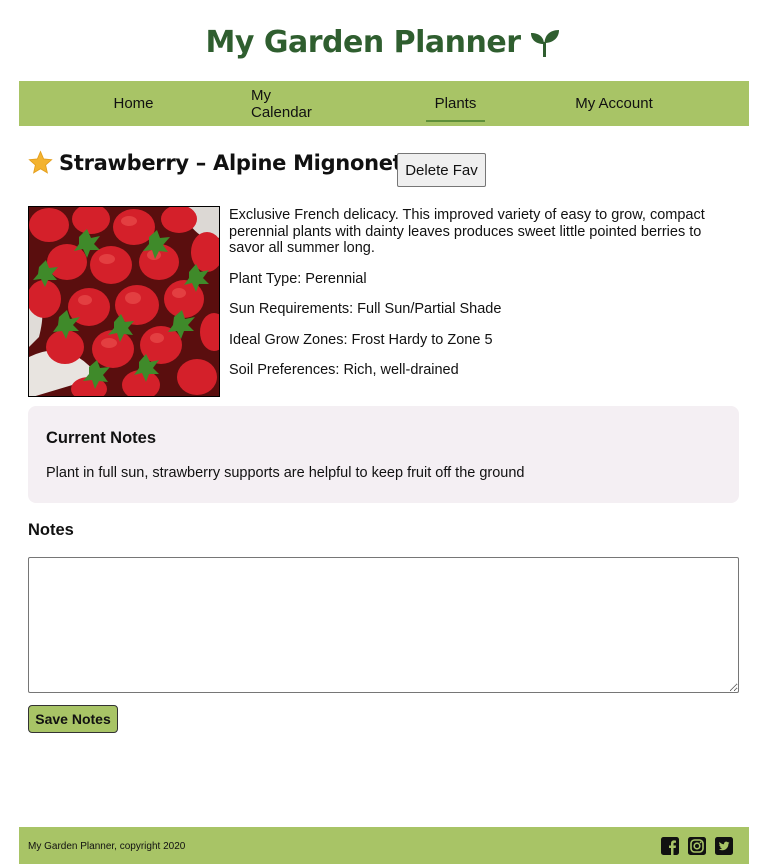 The height and width of the screenshot is (864, 766). Describe the element at coordinates (670, 846) in the screenshot. I see `facebook-icon` at that location.